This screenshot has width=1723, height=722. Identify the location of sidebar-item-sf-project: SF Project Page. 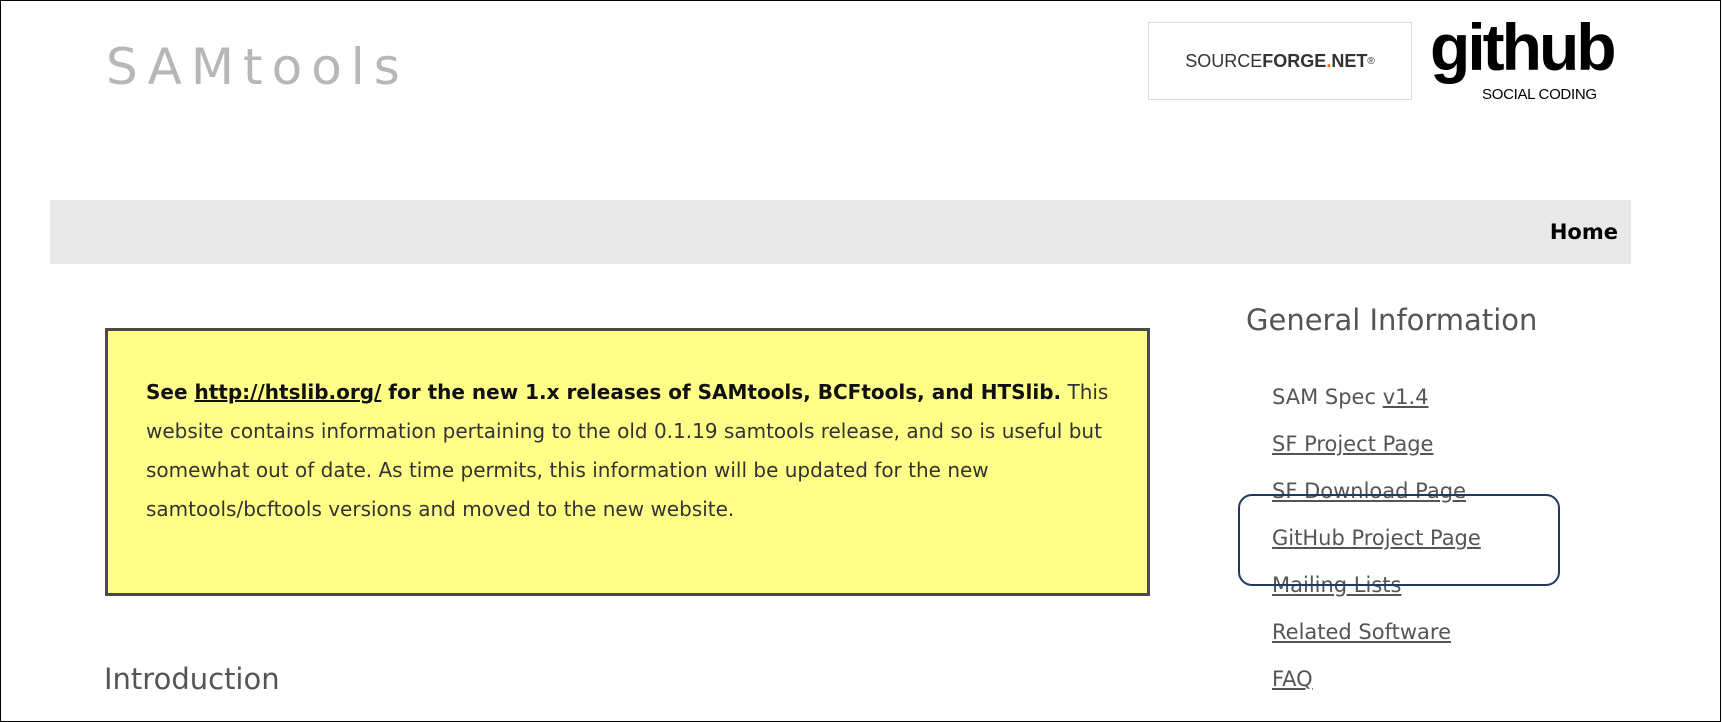
(1376, 444).